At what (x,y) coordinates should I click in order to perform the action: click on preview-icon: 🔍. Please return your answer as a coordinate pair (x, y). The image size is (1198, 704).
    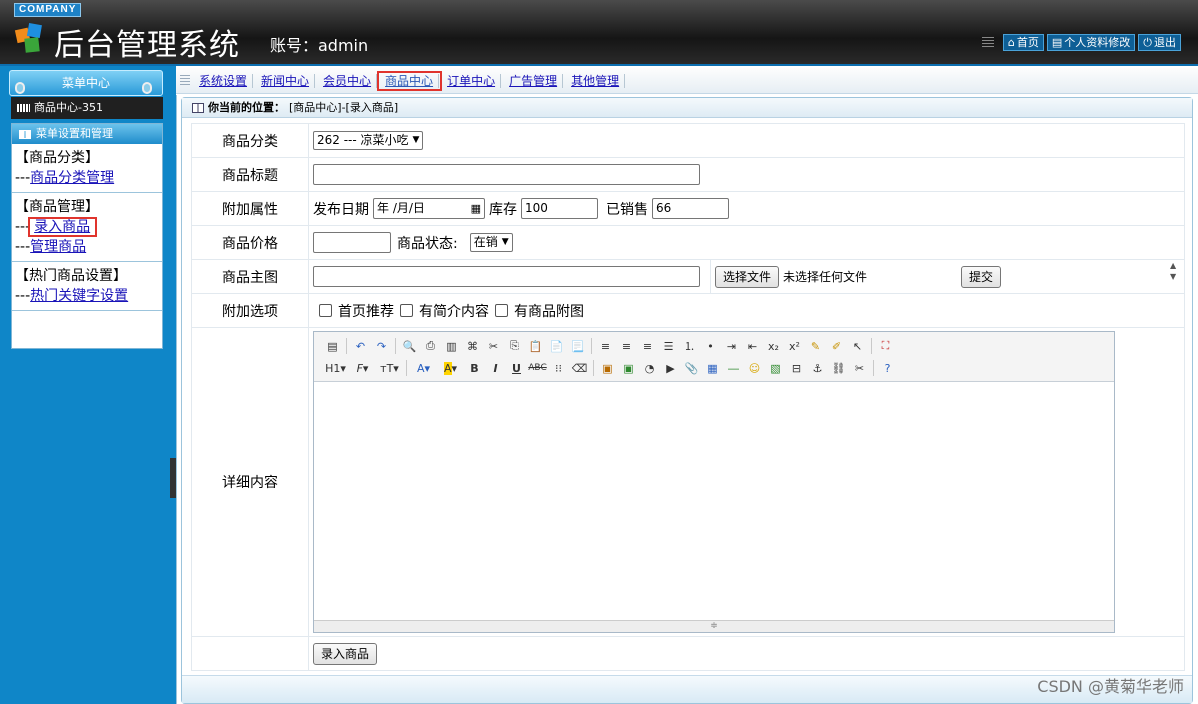
    Looking at the image, I should click on (409, 346).